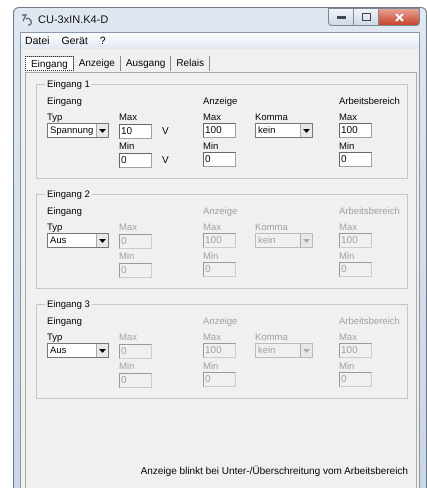 Image resolution: width=427 pixels, height=488 pixels. I want to click on minimize-icon, so click(341, 17).